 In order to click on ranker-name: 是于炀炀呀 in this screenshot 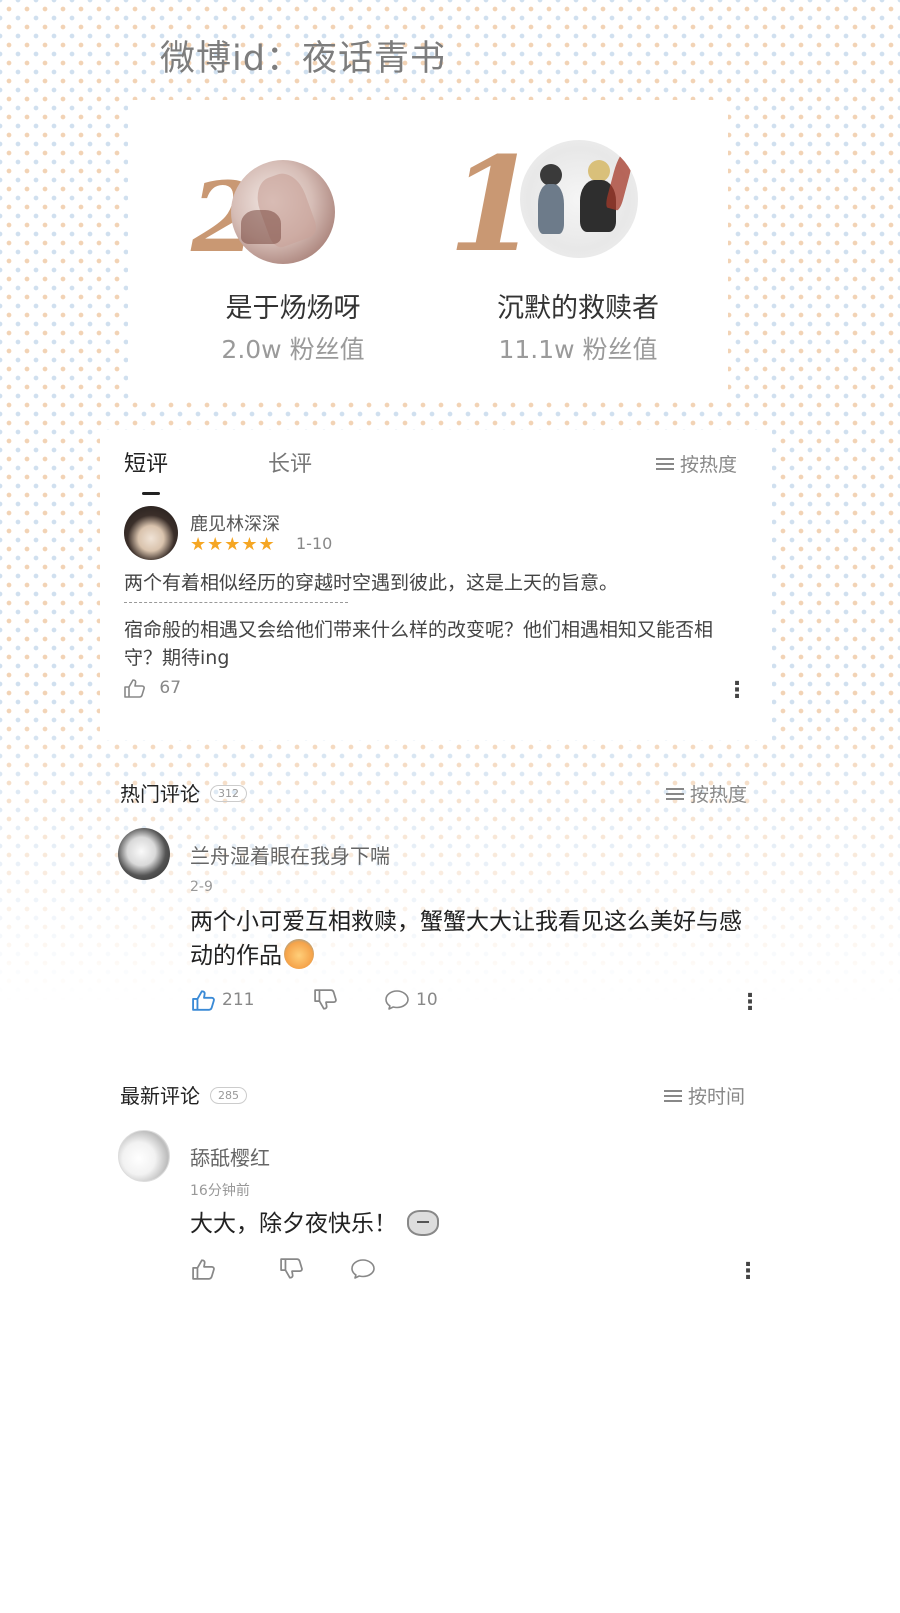, I will do `click(293, 308)`.